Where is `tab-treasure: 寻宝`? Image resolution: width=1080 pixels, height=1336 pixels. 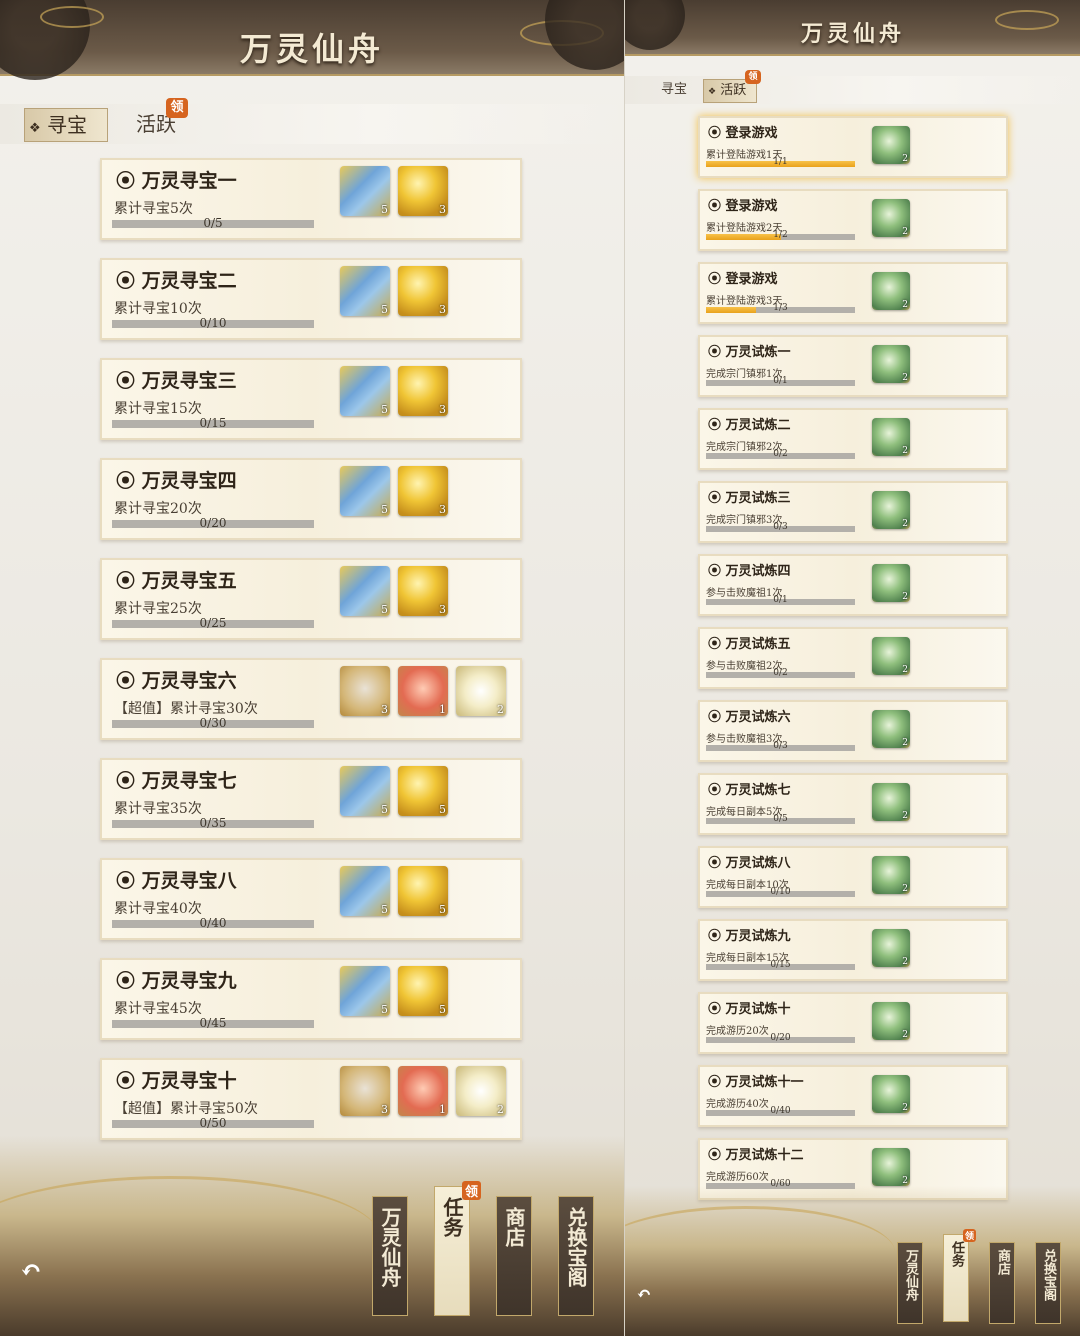
tab-treasure: 寻宝 is located at coordinates (679, 90).